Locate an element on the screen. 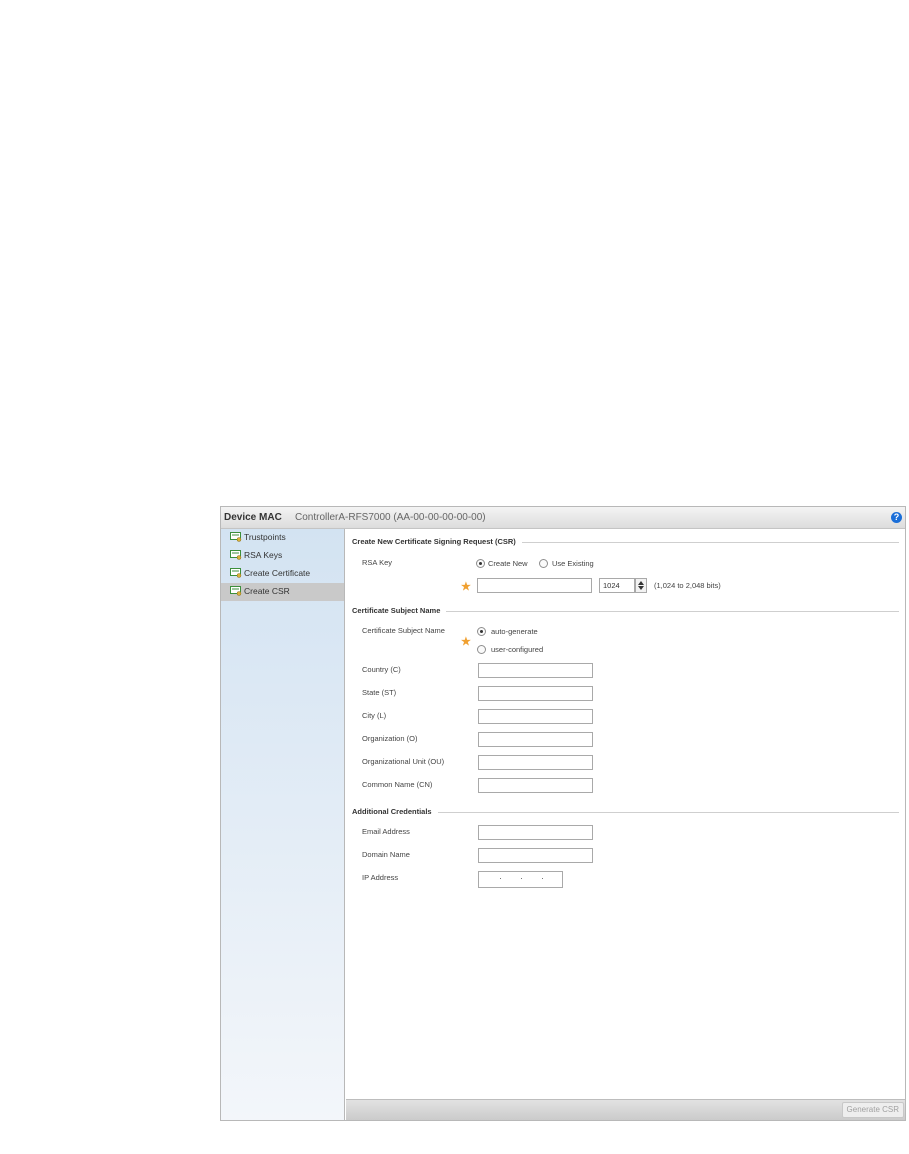 This screenshot has height=1154, width=909. chevron-up-icon is located at coordinates (641, 583).